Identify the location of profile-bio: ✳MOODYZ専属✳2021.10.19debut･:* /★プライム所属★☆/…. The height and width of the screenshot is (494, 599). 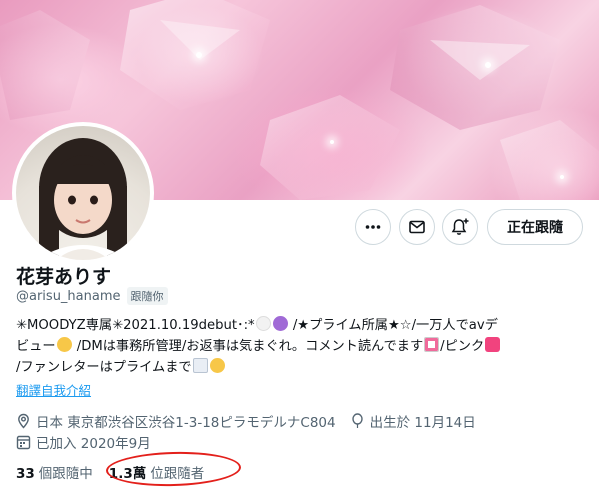
(301, 346).